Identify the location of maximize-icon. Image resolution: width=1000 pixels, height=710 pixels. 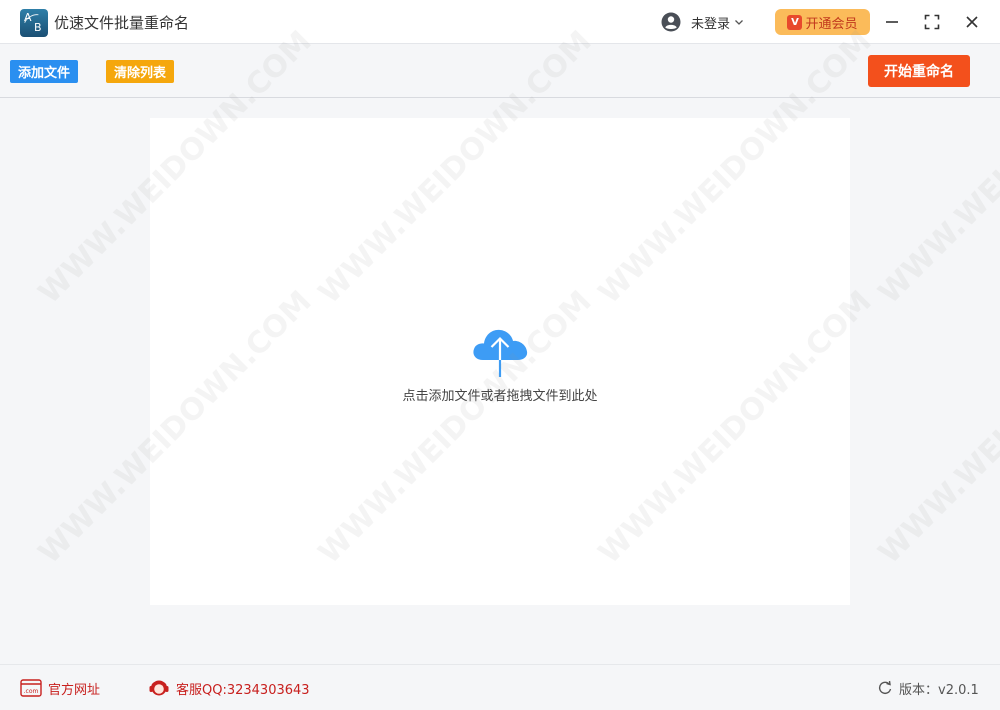
(932, 22).